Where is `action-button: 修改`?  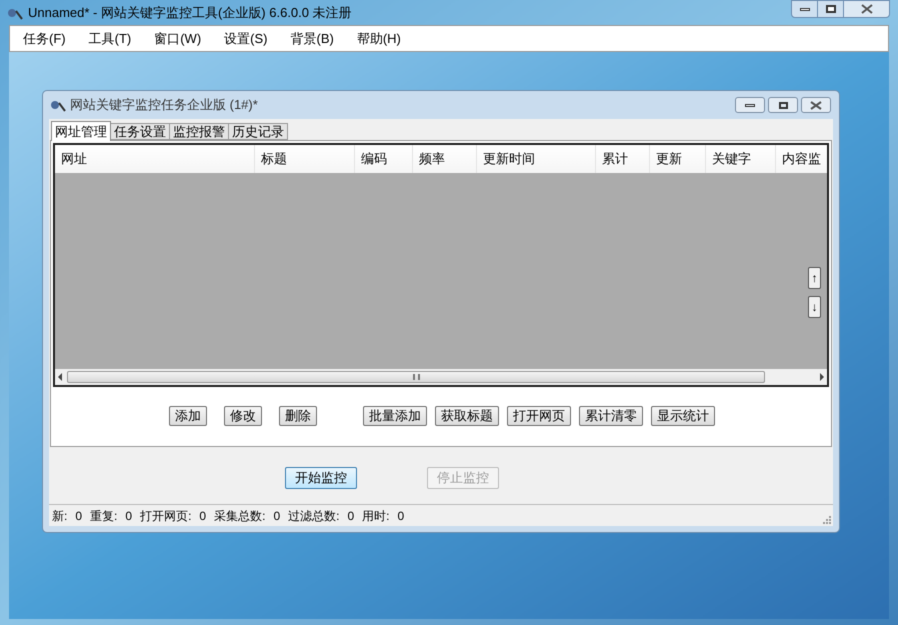 action-button: 修改 is located at coordinates (243, 416).